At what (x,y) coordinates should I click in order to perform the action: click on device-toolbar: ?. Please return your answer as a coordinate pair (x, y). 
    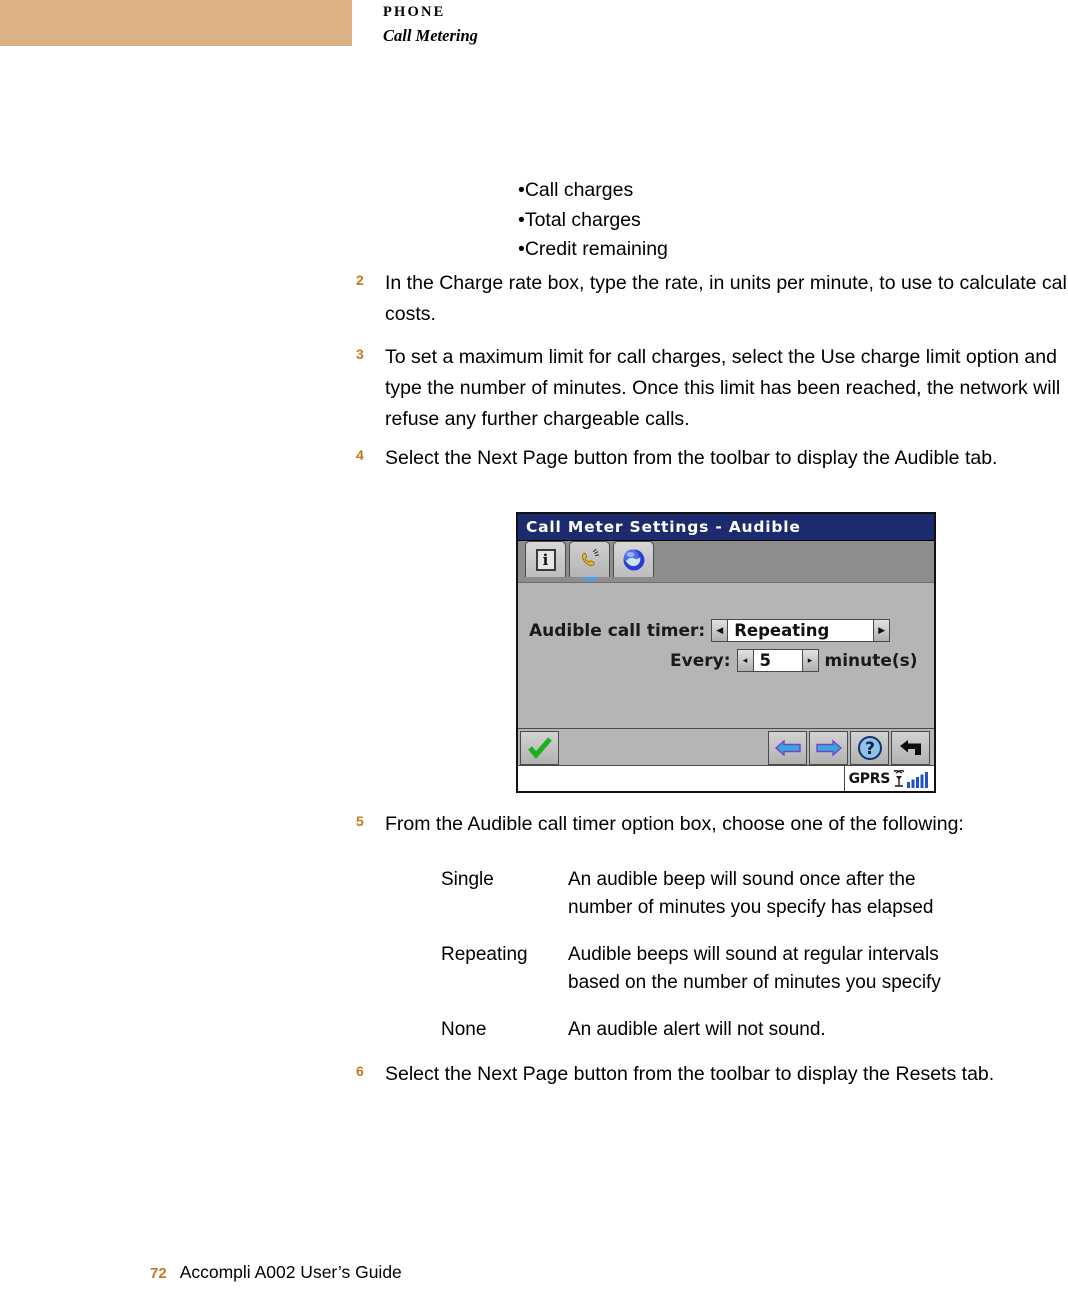
    Looking at the image, I should click on (726, 747).